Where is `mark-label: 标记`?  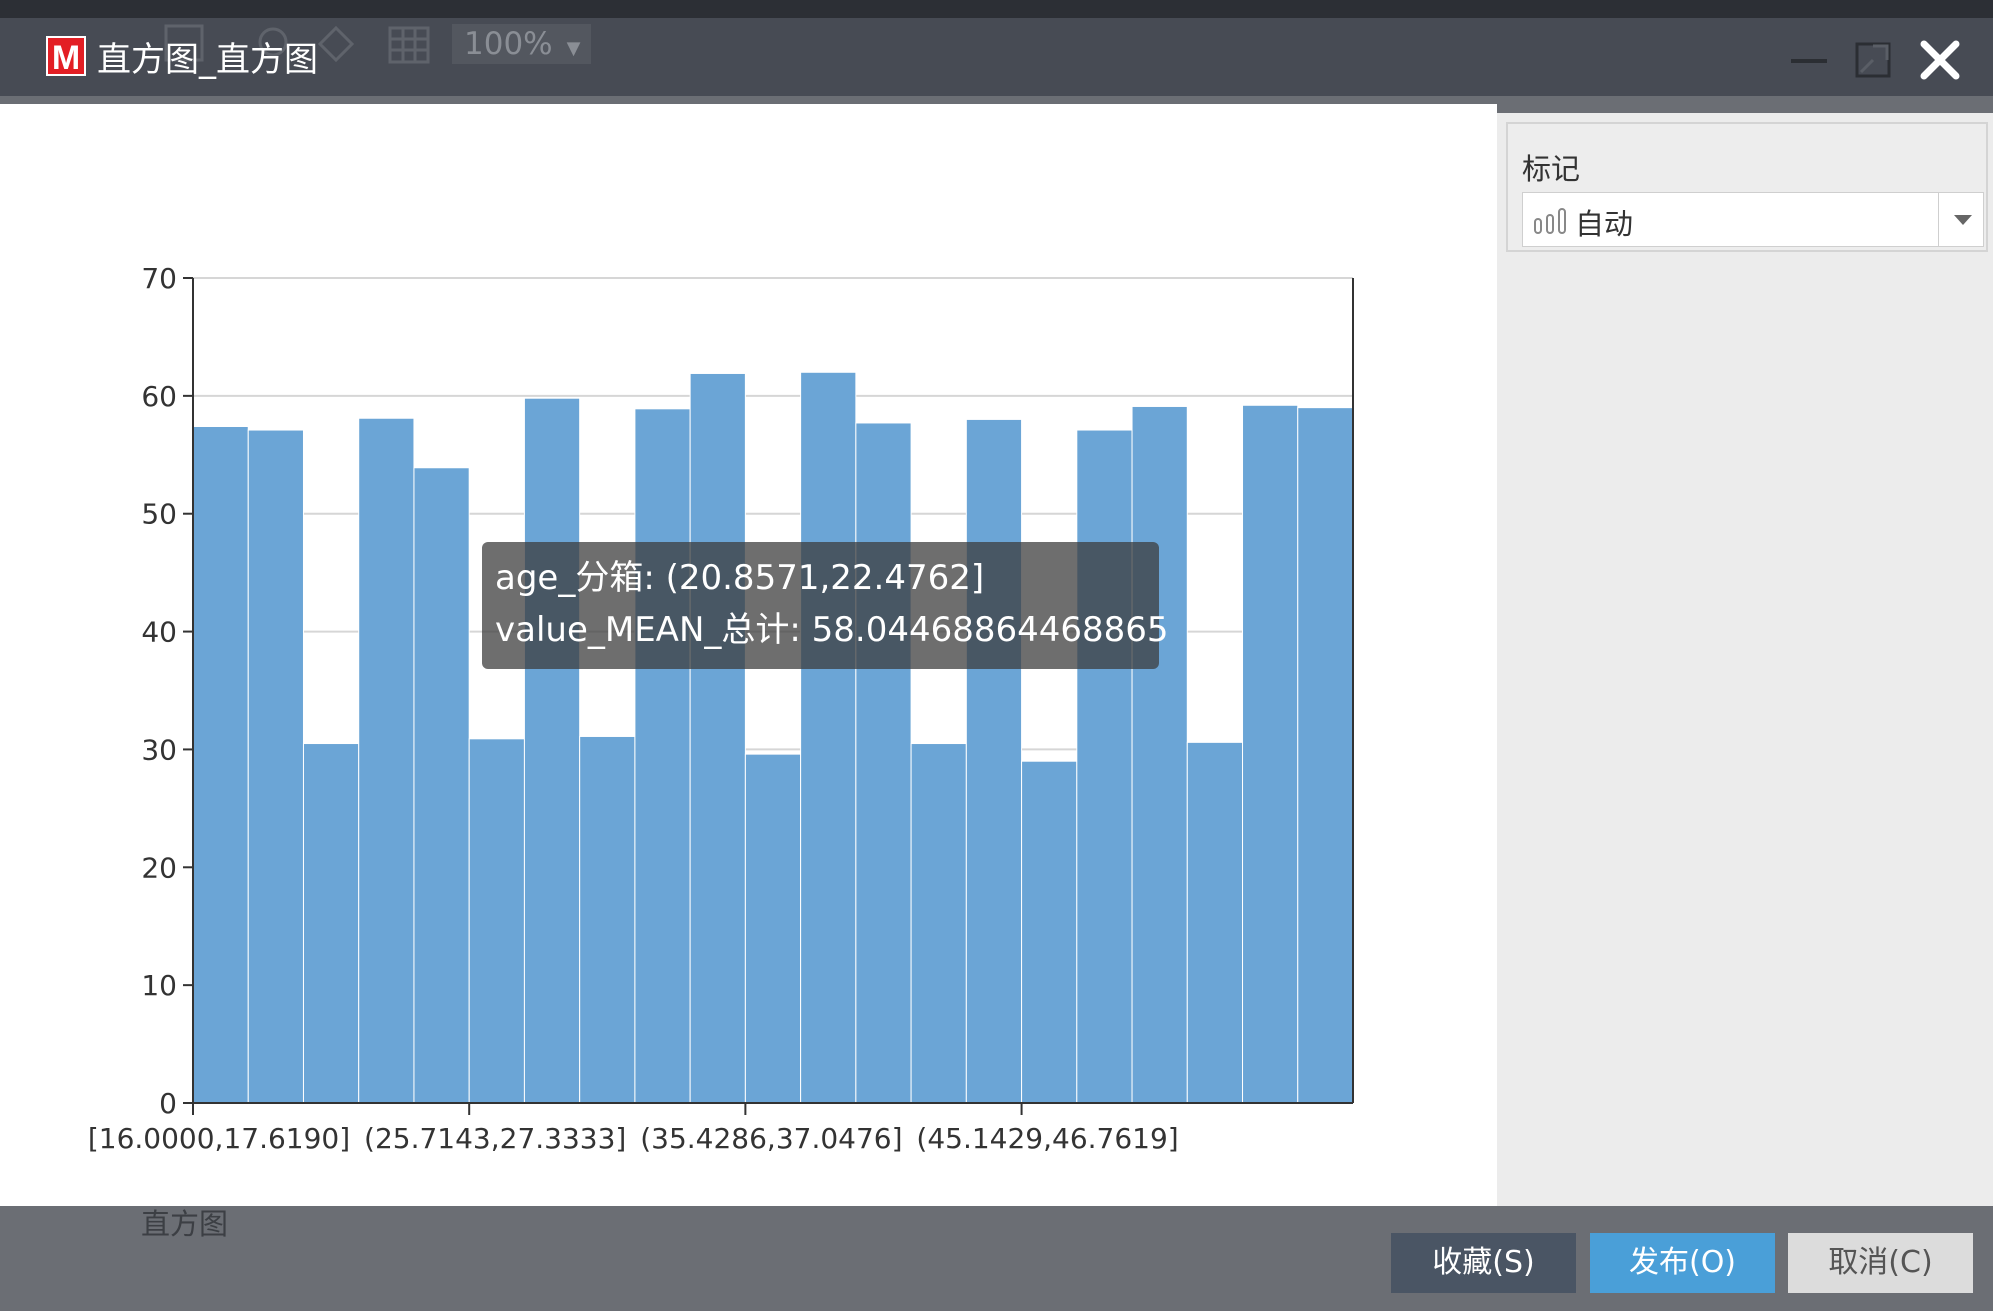
mark-label: 标记 is located at coordinates (1551, 169).